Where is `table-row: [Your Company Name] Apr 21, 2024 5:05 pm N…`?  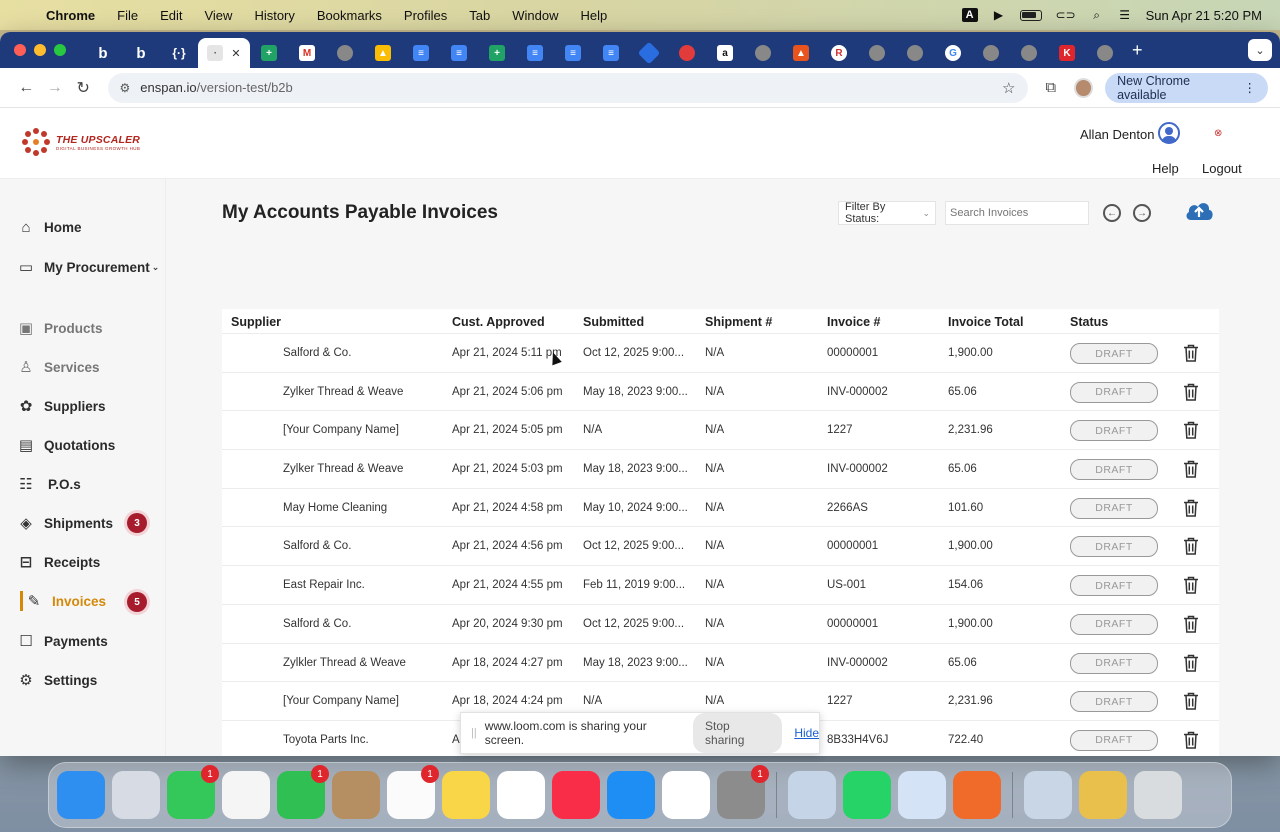
table-row: [Your Company Name] Apr 21, 2024 5:05 pm N… is located at coordinates (720, 431).